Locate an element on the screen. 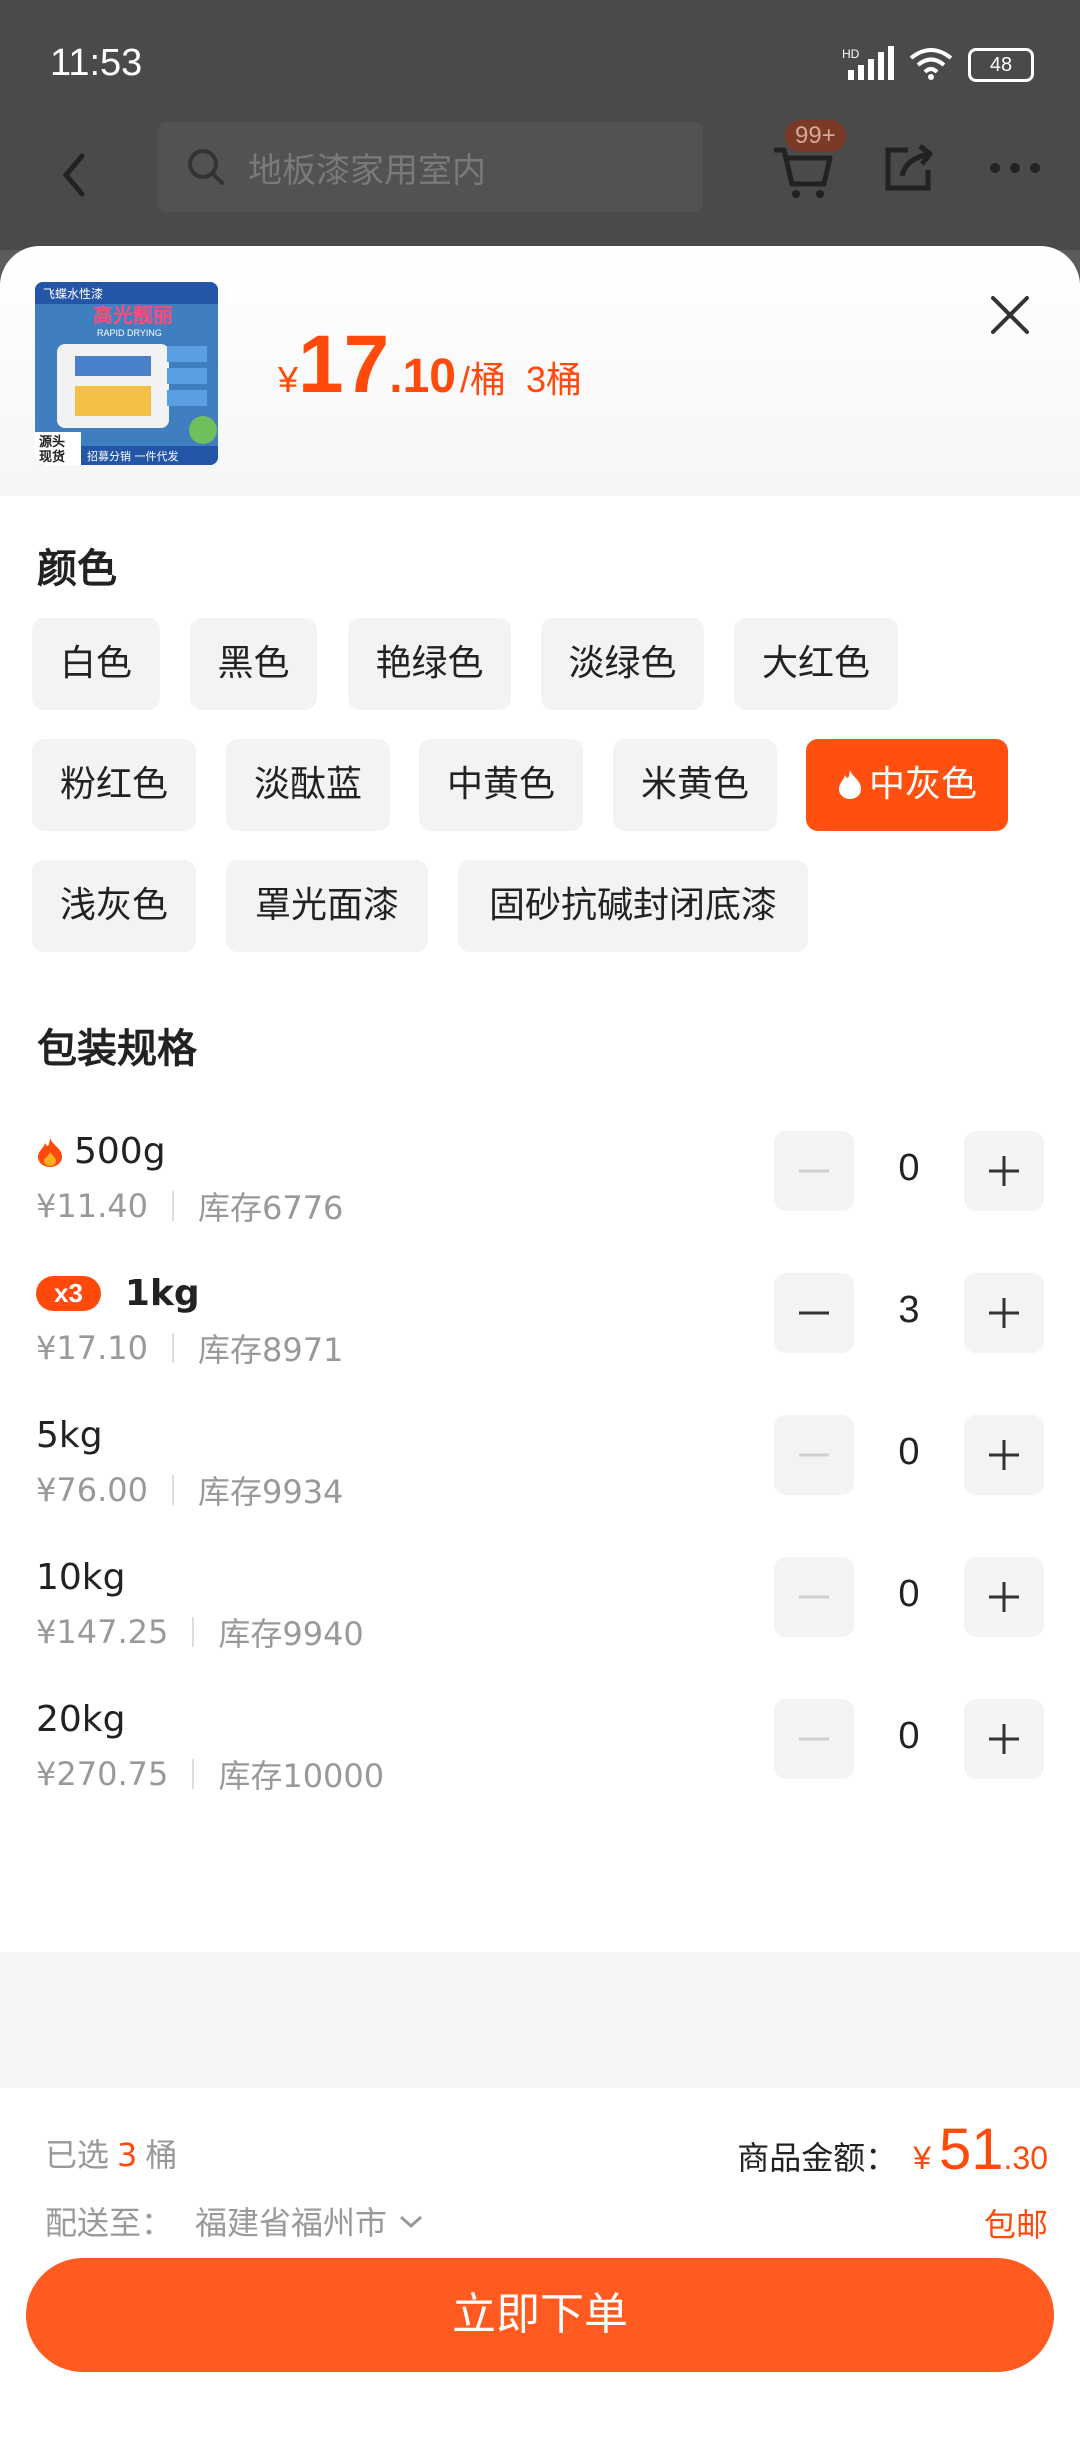 This screenshot has width=1080, height=2460. quantity-badge: x3 is located at coordinates (68, 1293).